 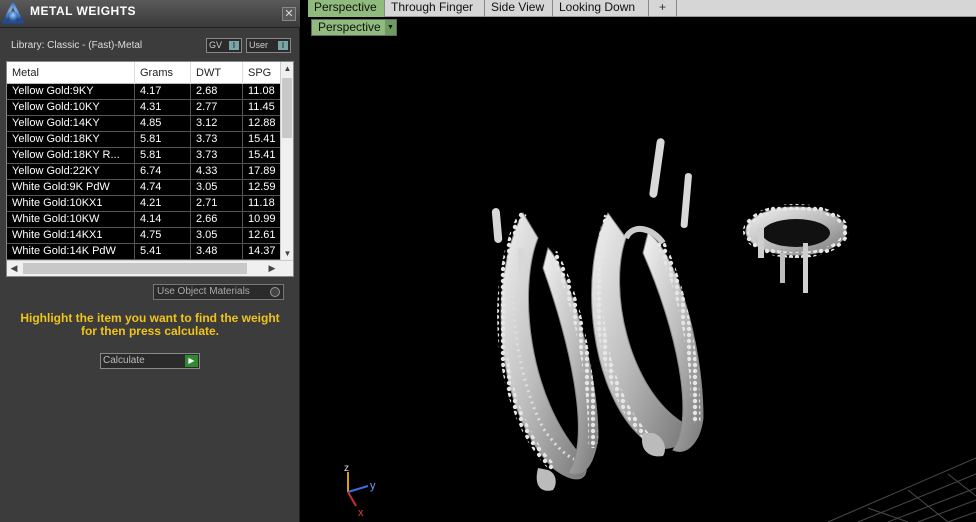 I want to click on grams-cell: 4.85, so click(x=163, y=123).